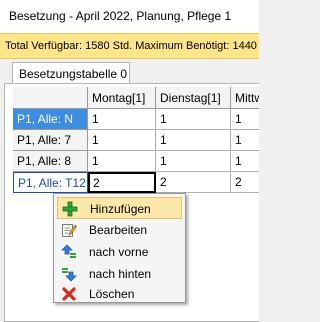  I want to click on move-up-icon, so click(69, 252).